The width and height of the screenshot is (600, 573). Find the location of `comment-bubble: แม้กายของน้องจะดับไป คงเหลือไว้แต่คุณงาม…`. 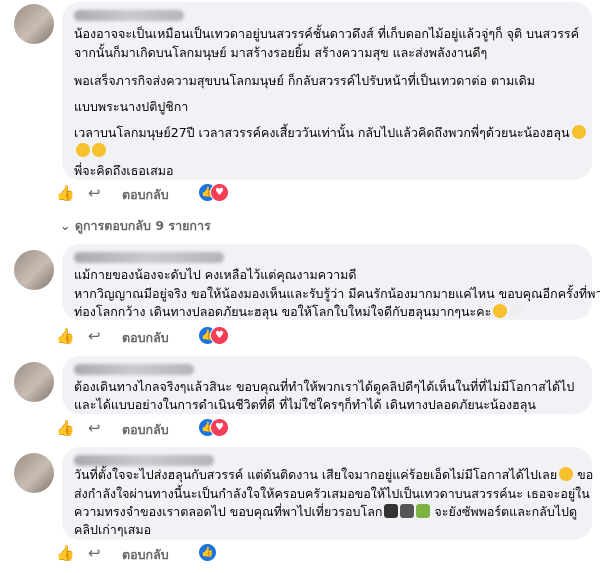

comment-bubble: แม้กายของน้องจะดับไป คงเหลือไว้แต่คุณงาม… is located at coordinates (331, 282).